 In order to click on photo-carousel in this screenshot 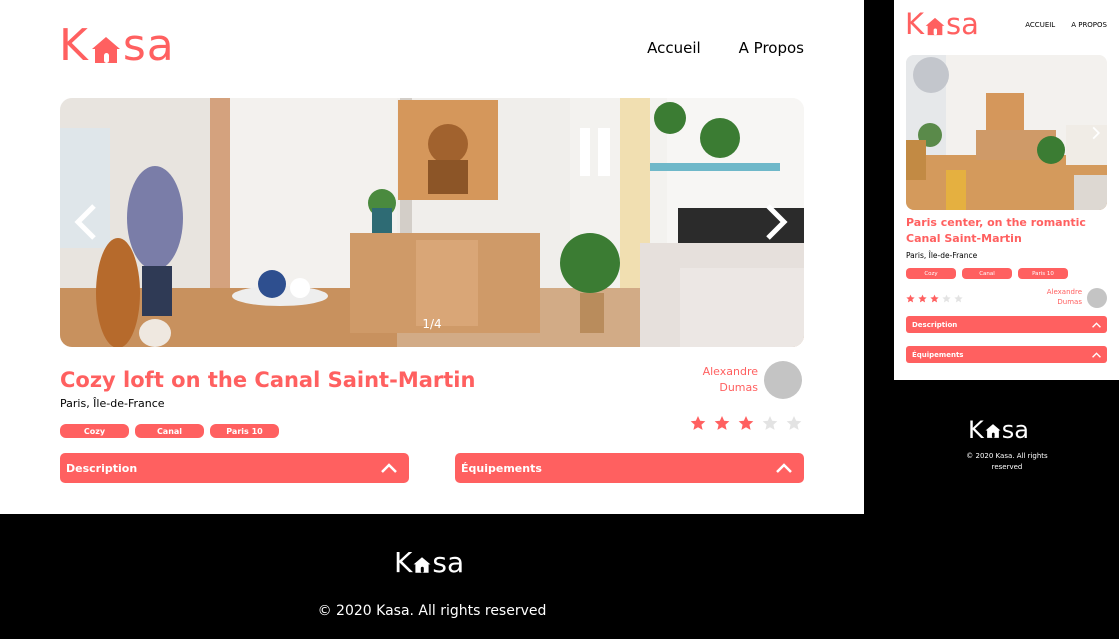, I will do `click(1006, 132)`.